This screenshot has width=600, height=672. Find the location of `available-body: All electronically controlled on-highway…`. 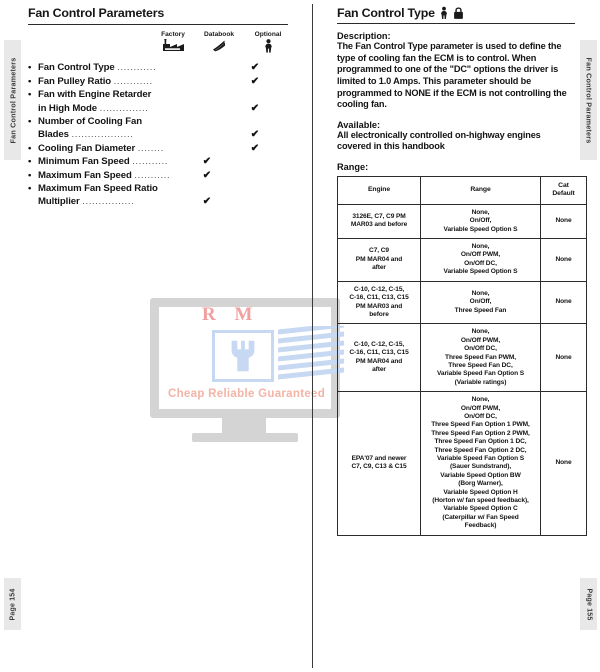

available-body: All electronically controlled on-highway… is located at coordinates (439, 140).